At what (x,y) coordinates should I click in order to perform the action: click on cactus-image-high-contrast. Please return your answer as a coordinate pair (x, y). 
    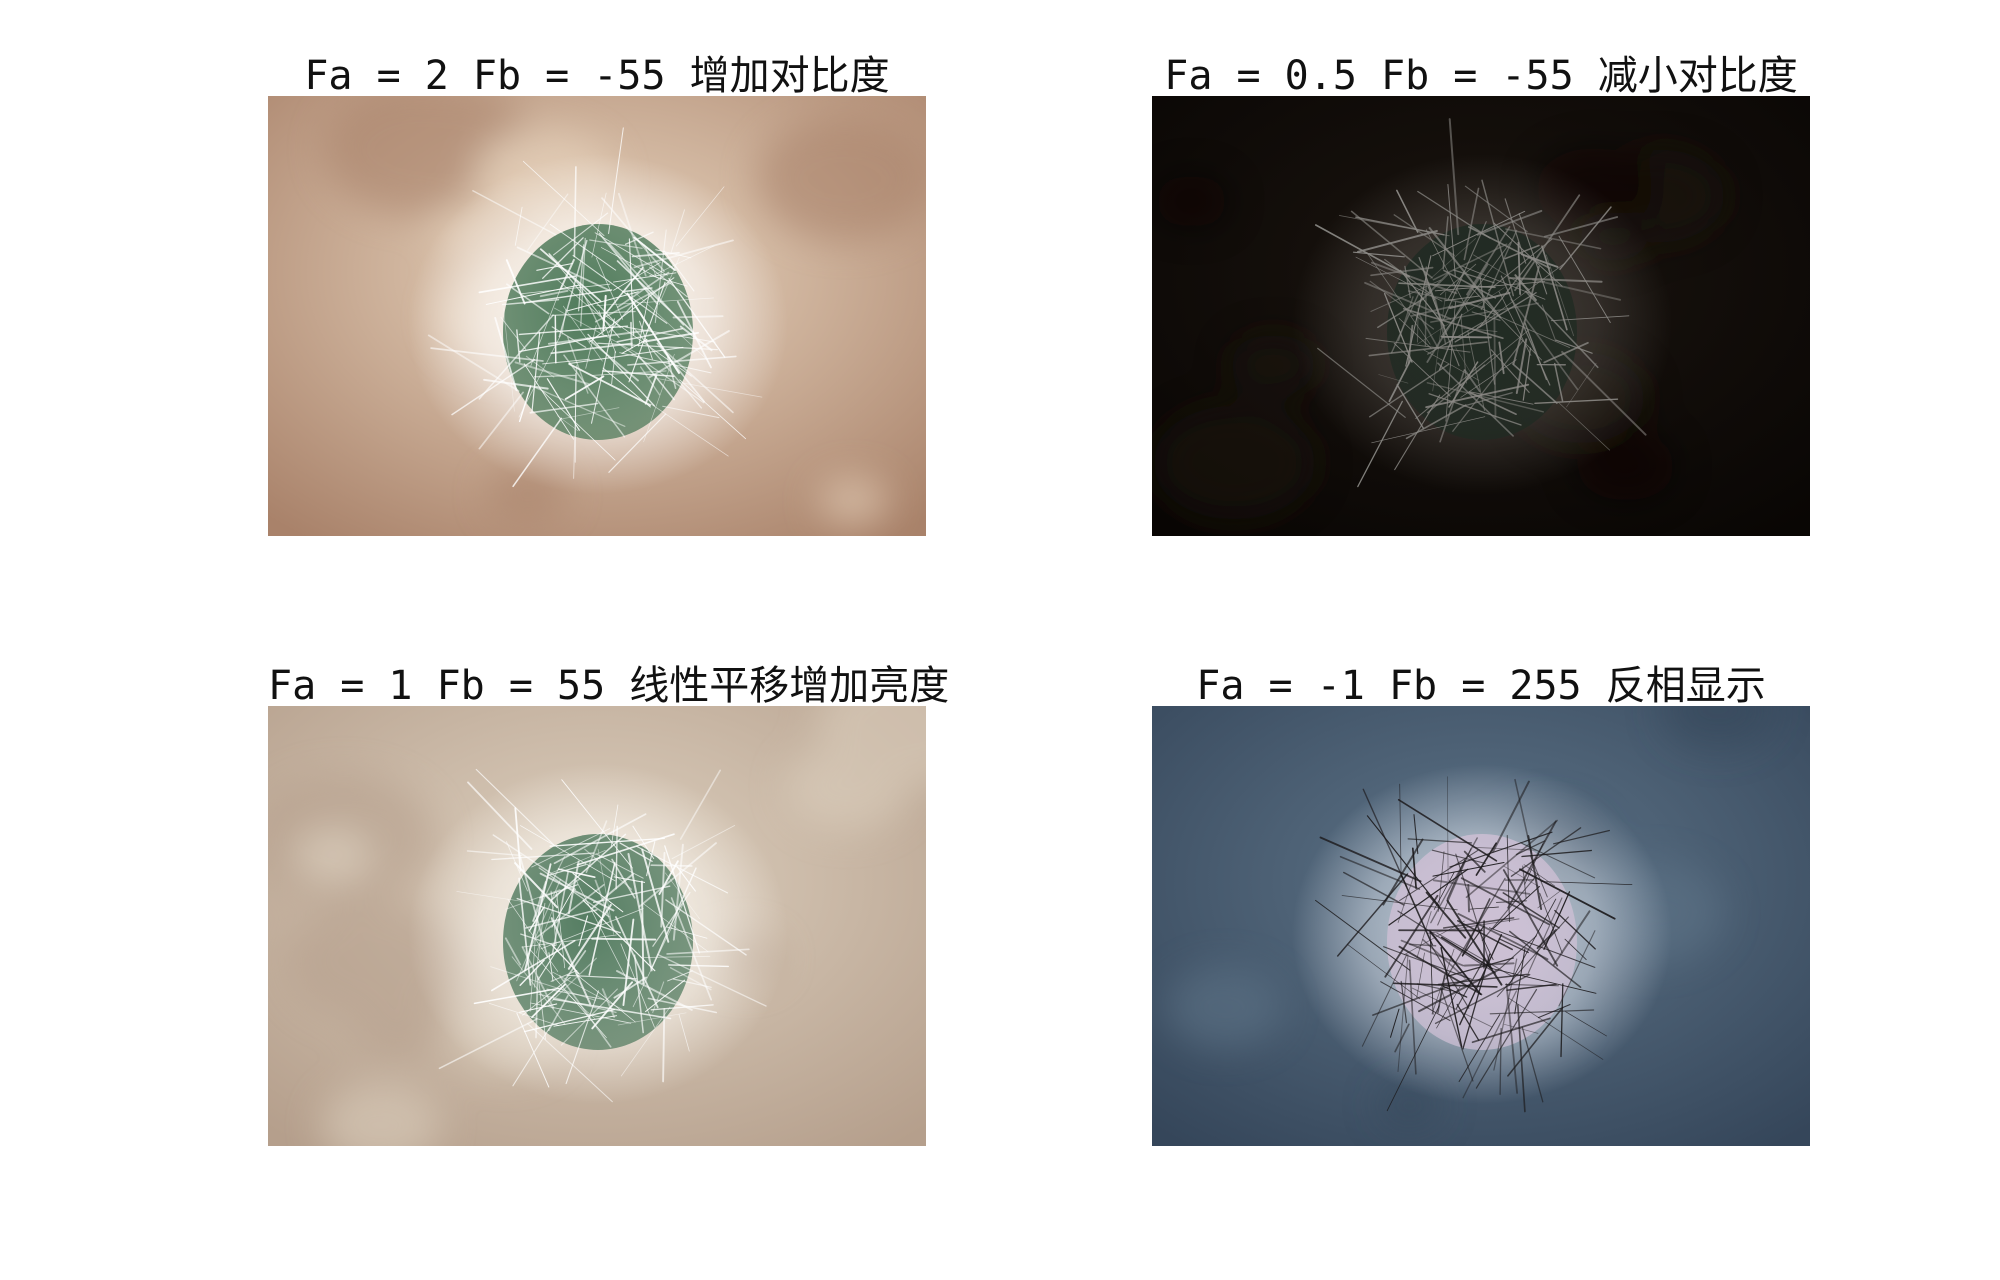
    Looking at the image, I should click on (597, 316).